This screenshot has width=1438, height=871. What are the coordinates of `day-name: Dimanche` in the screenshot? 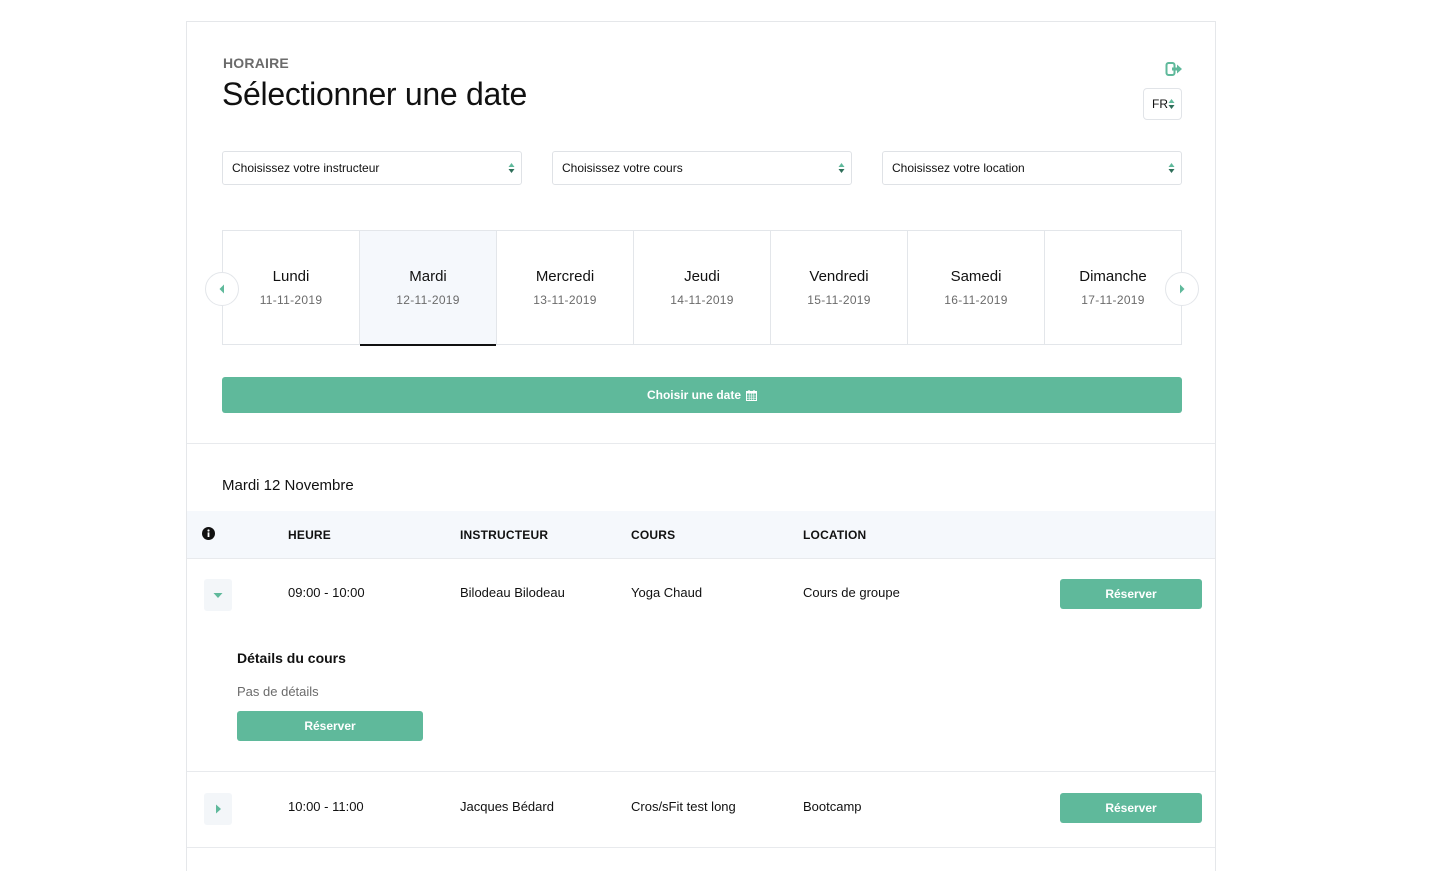 It's located at (1113, 276).